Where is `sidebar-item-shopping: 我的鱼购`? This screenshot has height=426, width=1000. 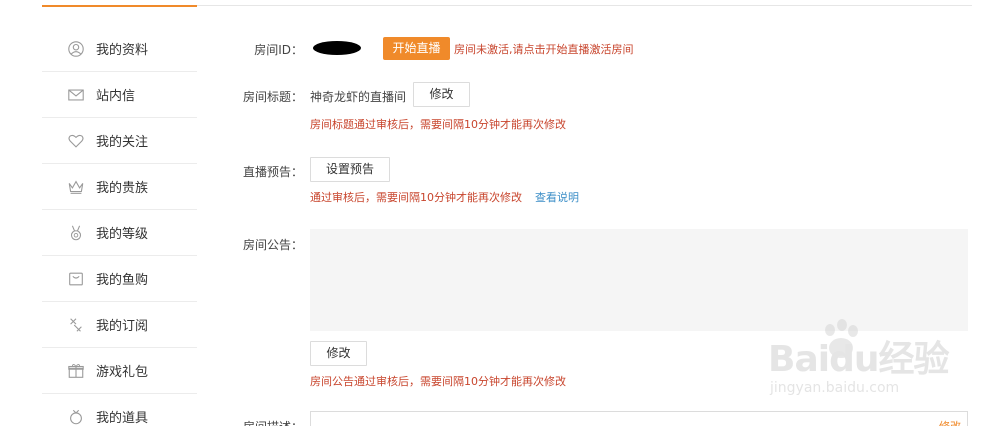 sidebar-item-shopping: 我的鱼购 is located at coordinates (119, 279).